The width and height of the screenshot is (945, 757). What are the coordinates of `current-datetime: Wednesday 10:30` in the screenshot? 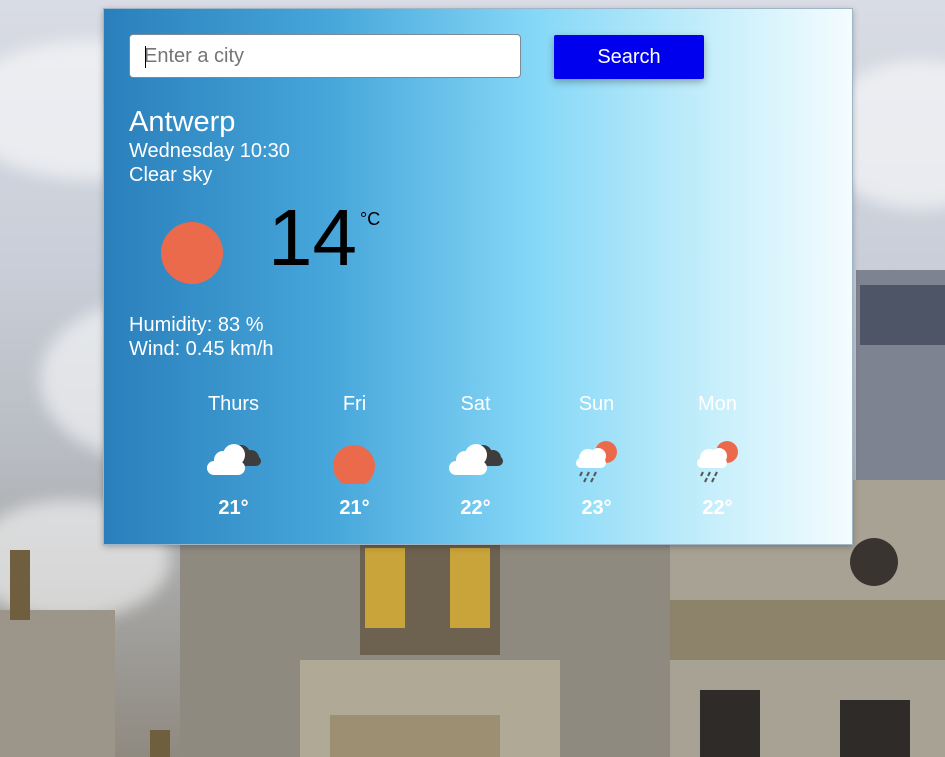 It's located at (209, 151).